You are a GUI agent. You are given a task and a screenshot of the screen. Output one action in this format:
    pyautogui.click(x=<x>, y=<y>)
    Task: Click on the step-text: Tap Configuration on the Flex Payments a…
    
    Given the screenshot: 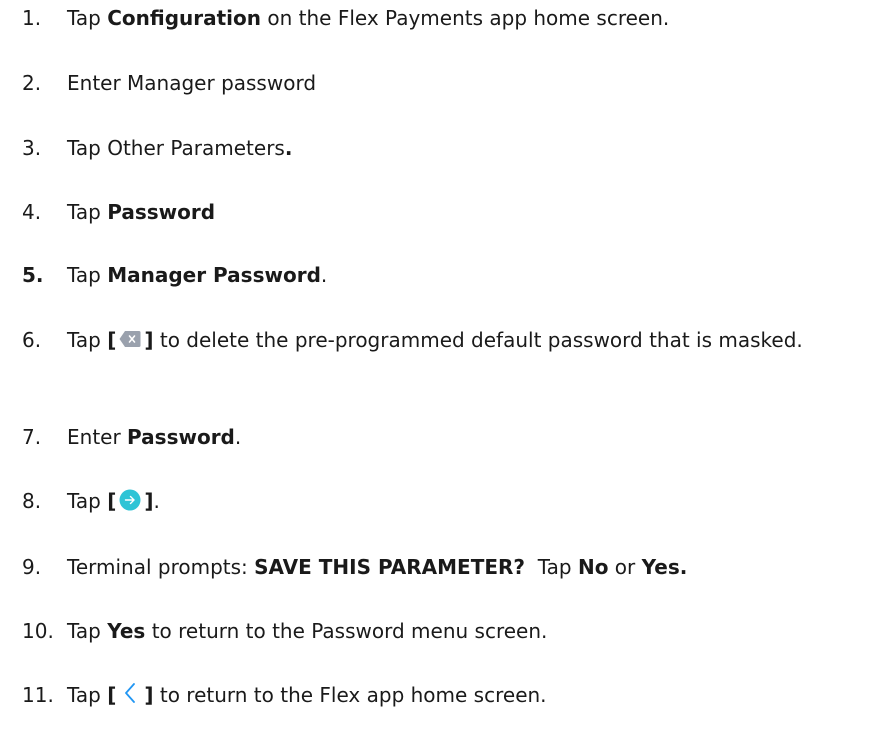 What is the action you would take?
    pyautogui.click(x=447, y=18)
    